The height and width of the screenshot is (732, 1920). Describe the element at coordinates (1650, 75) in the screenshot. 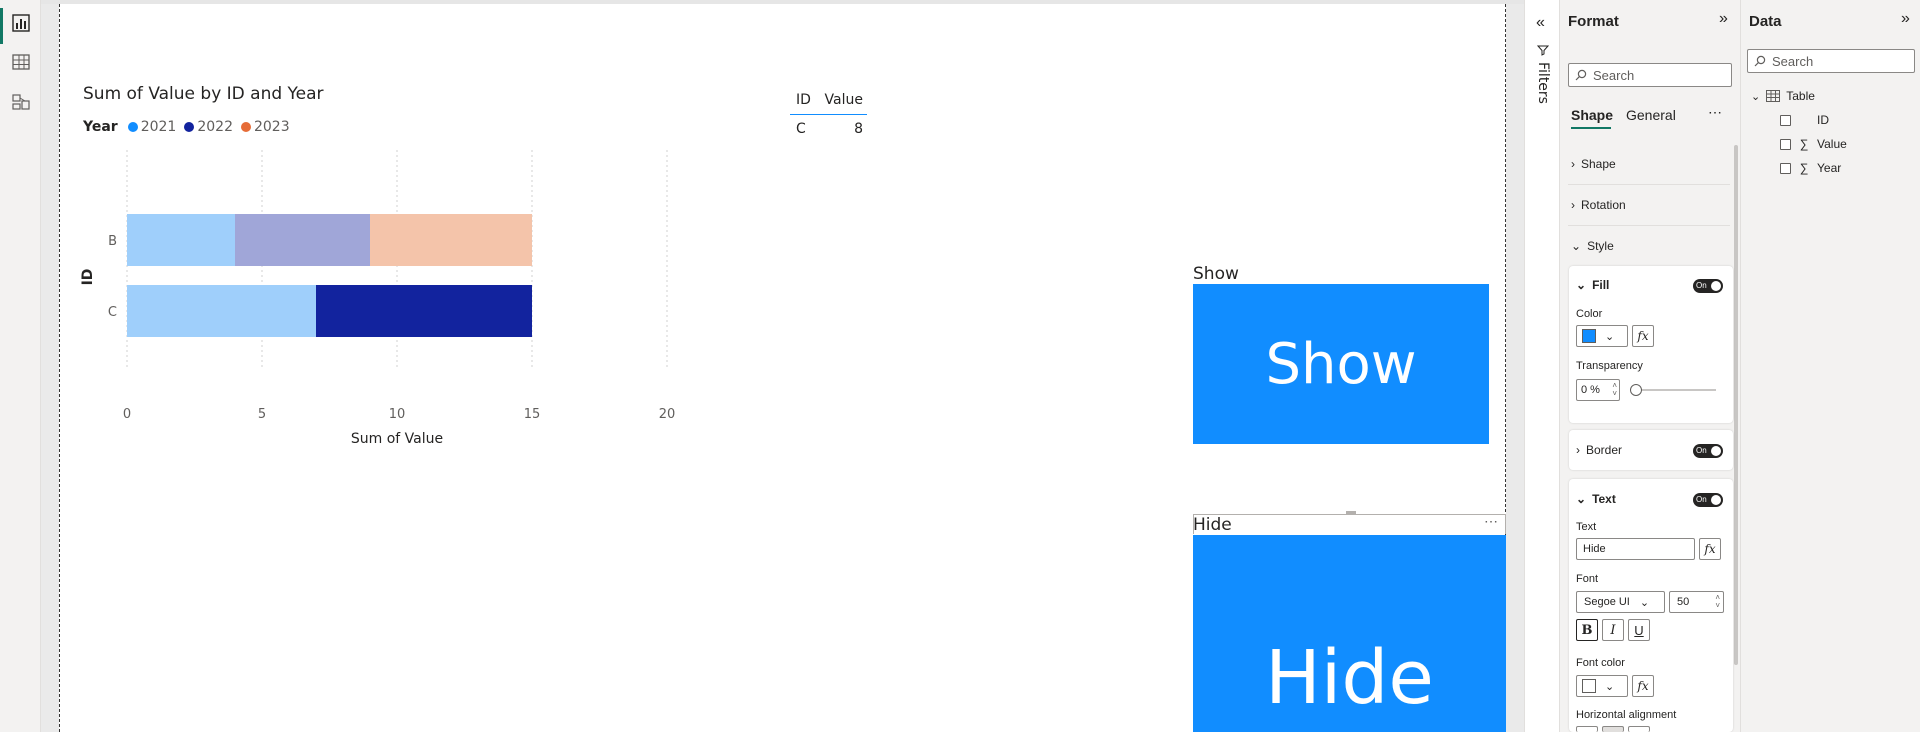

I see `format-search-input: Search` at that location.